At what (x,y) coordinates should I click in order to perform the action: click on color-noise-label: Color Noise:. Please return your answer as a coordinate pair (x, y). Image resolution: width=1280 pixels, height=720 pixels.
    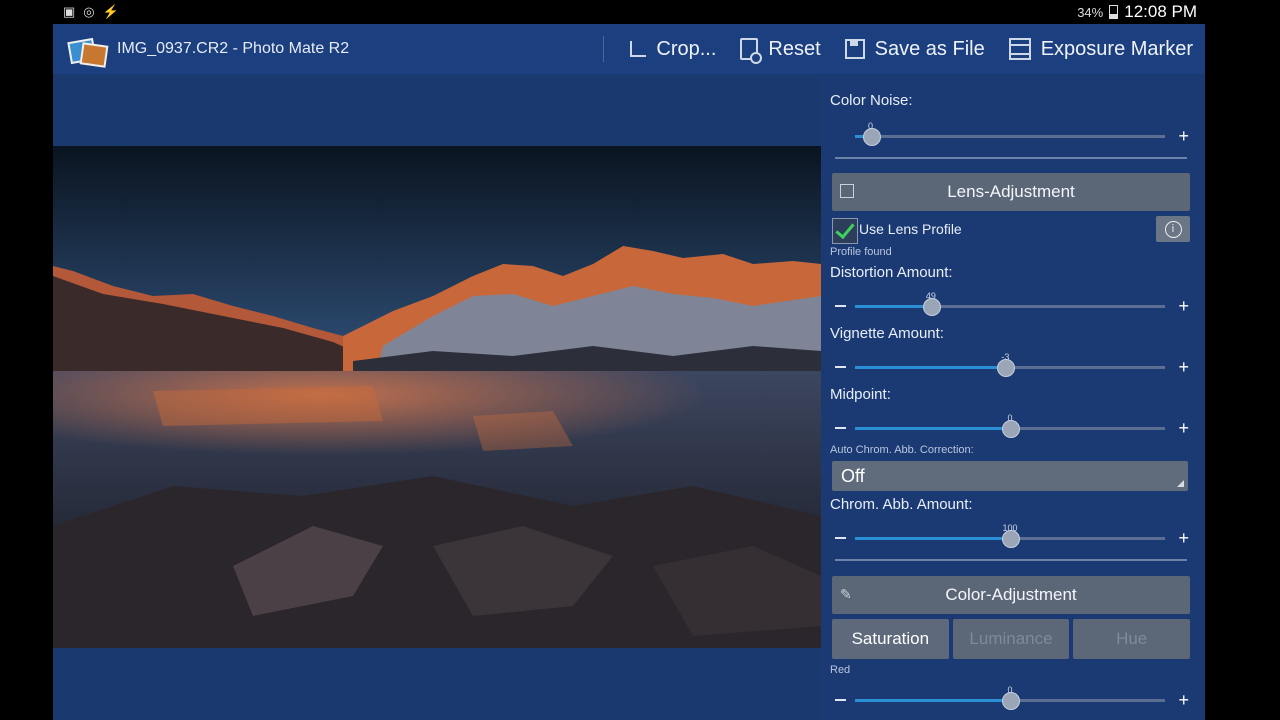
    Looking at the image, I should click on (871, 100).